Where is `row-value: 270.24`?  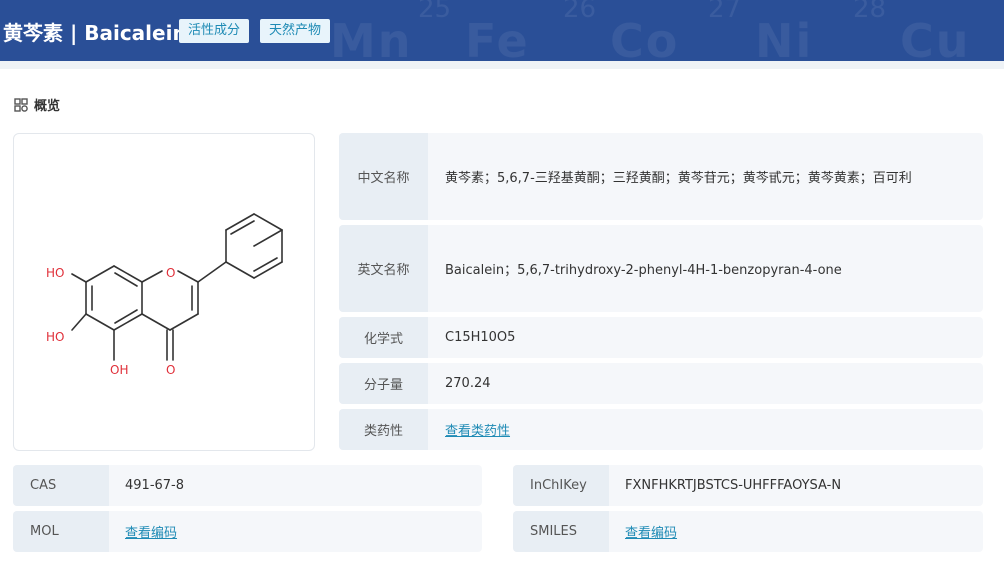 row-value: 270.24 is located at coordinates (468, 383).